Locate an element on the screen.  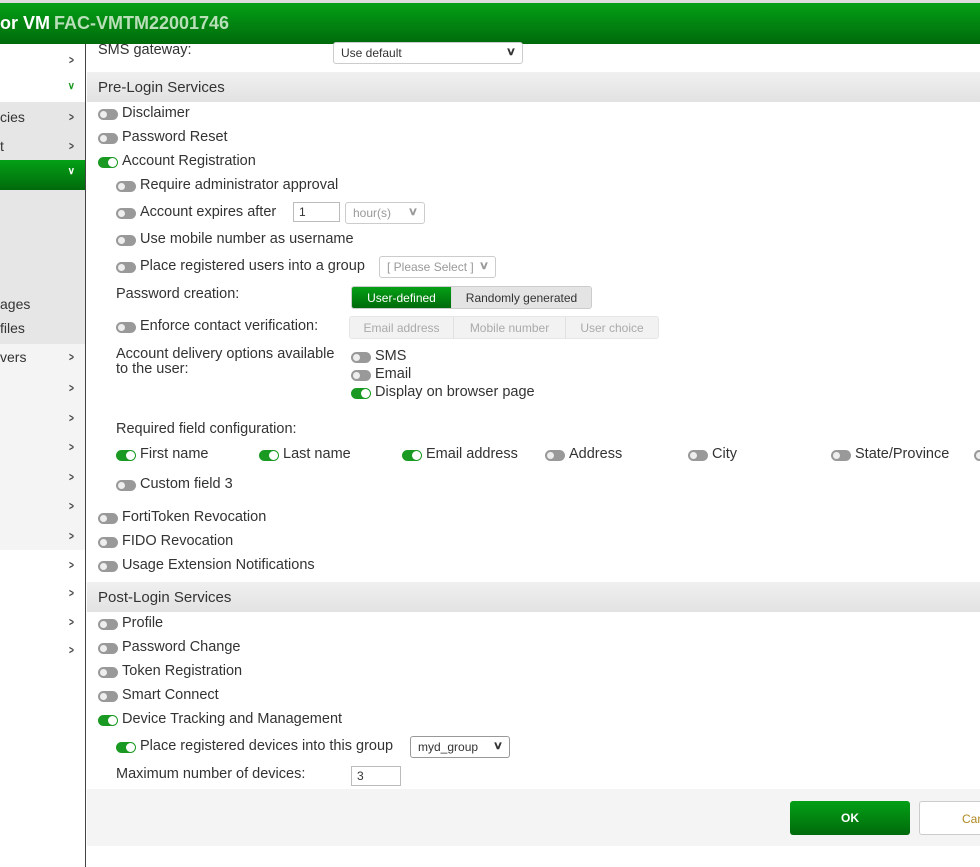
mobile-number-option: Mobile number is located at coordinates (510, 327).